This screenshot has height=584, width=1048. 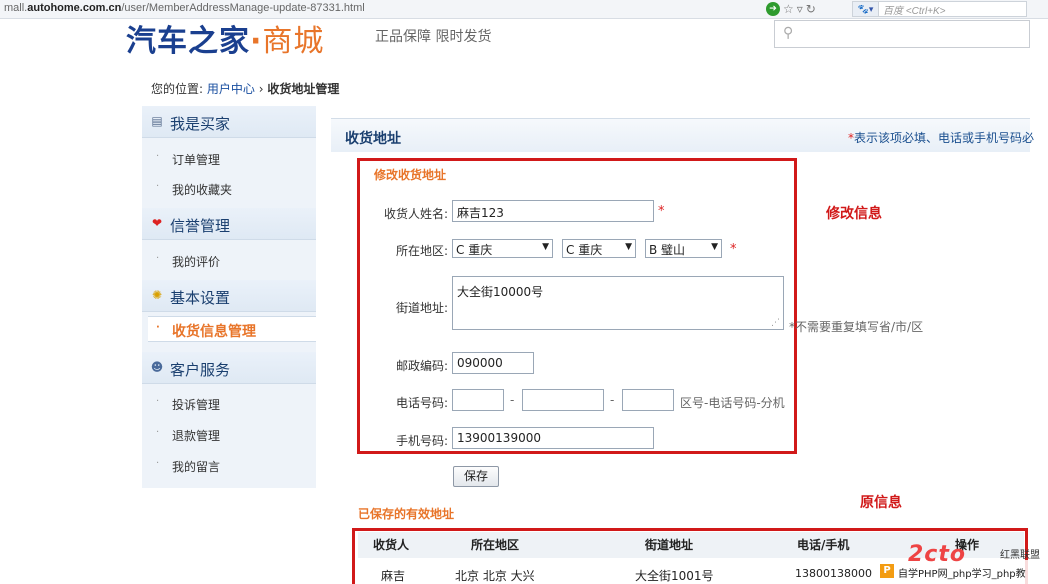 I want to click on service-person-icon: ☻, so click(x=157, y=367).